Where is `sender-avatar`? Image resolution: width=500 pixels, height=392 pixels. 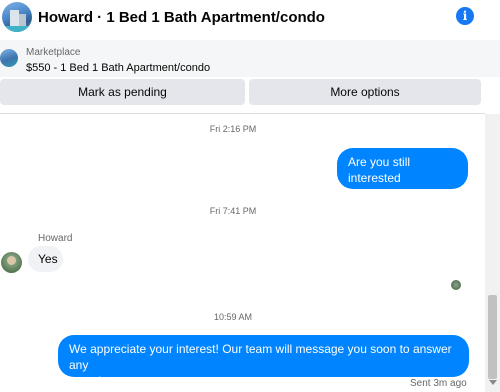 sender-avatar is located at coordinates (11, 262).